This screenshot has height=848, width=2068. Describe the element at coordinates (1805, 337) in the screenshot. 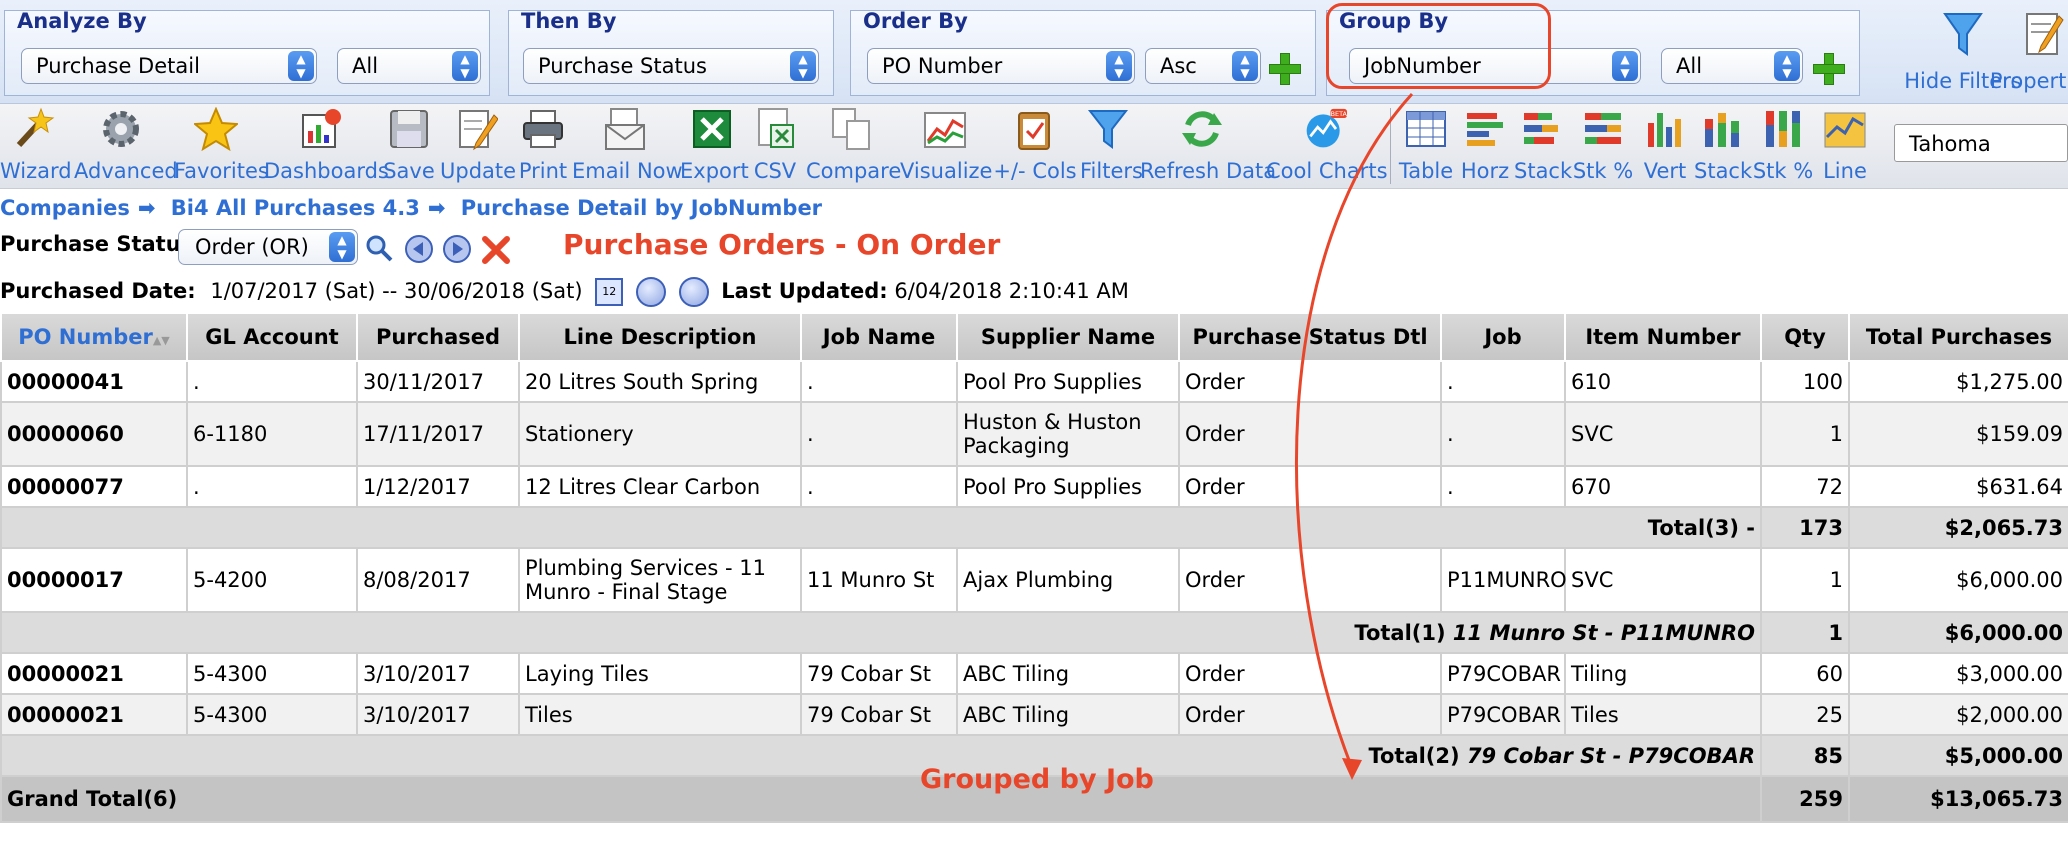

I see `column-header-qty: Qty` at that location.